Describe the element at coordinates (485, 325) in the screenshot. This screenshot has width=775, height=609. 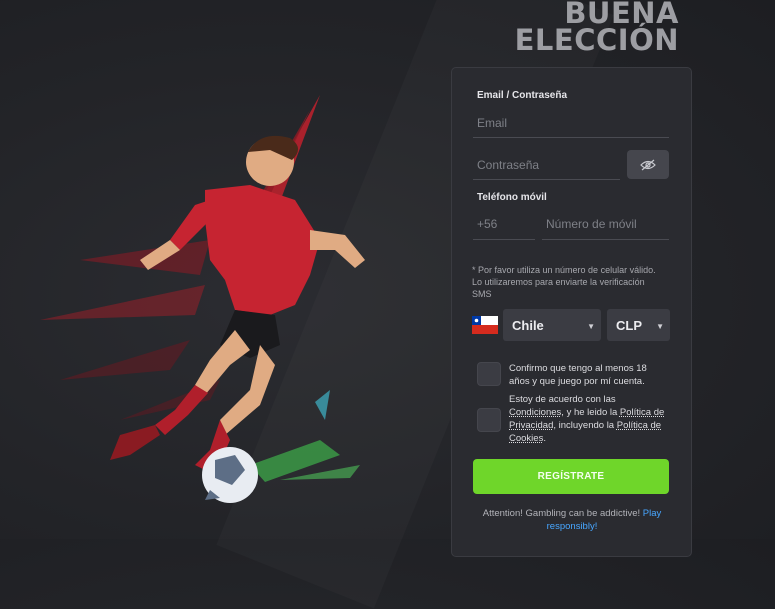
I see `chile-flag-icon` at that location.